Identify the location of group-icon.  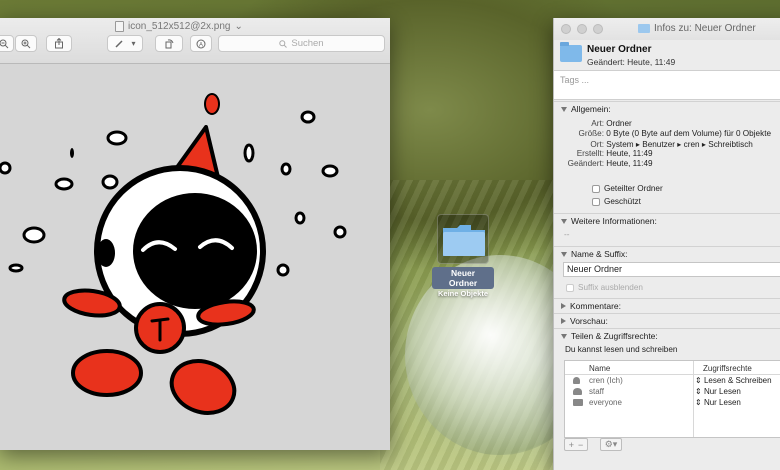
(577, 391).